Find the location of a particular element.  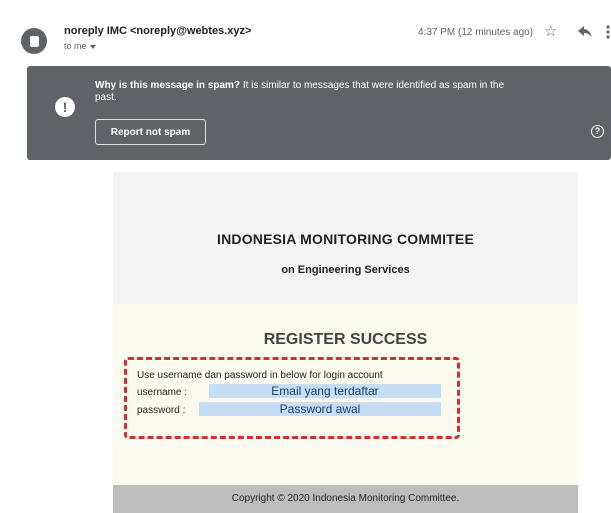

avatar-icon is located at coordinates (34, 41).